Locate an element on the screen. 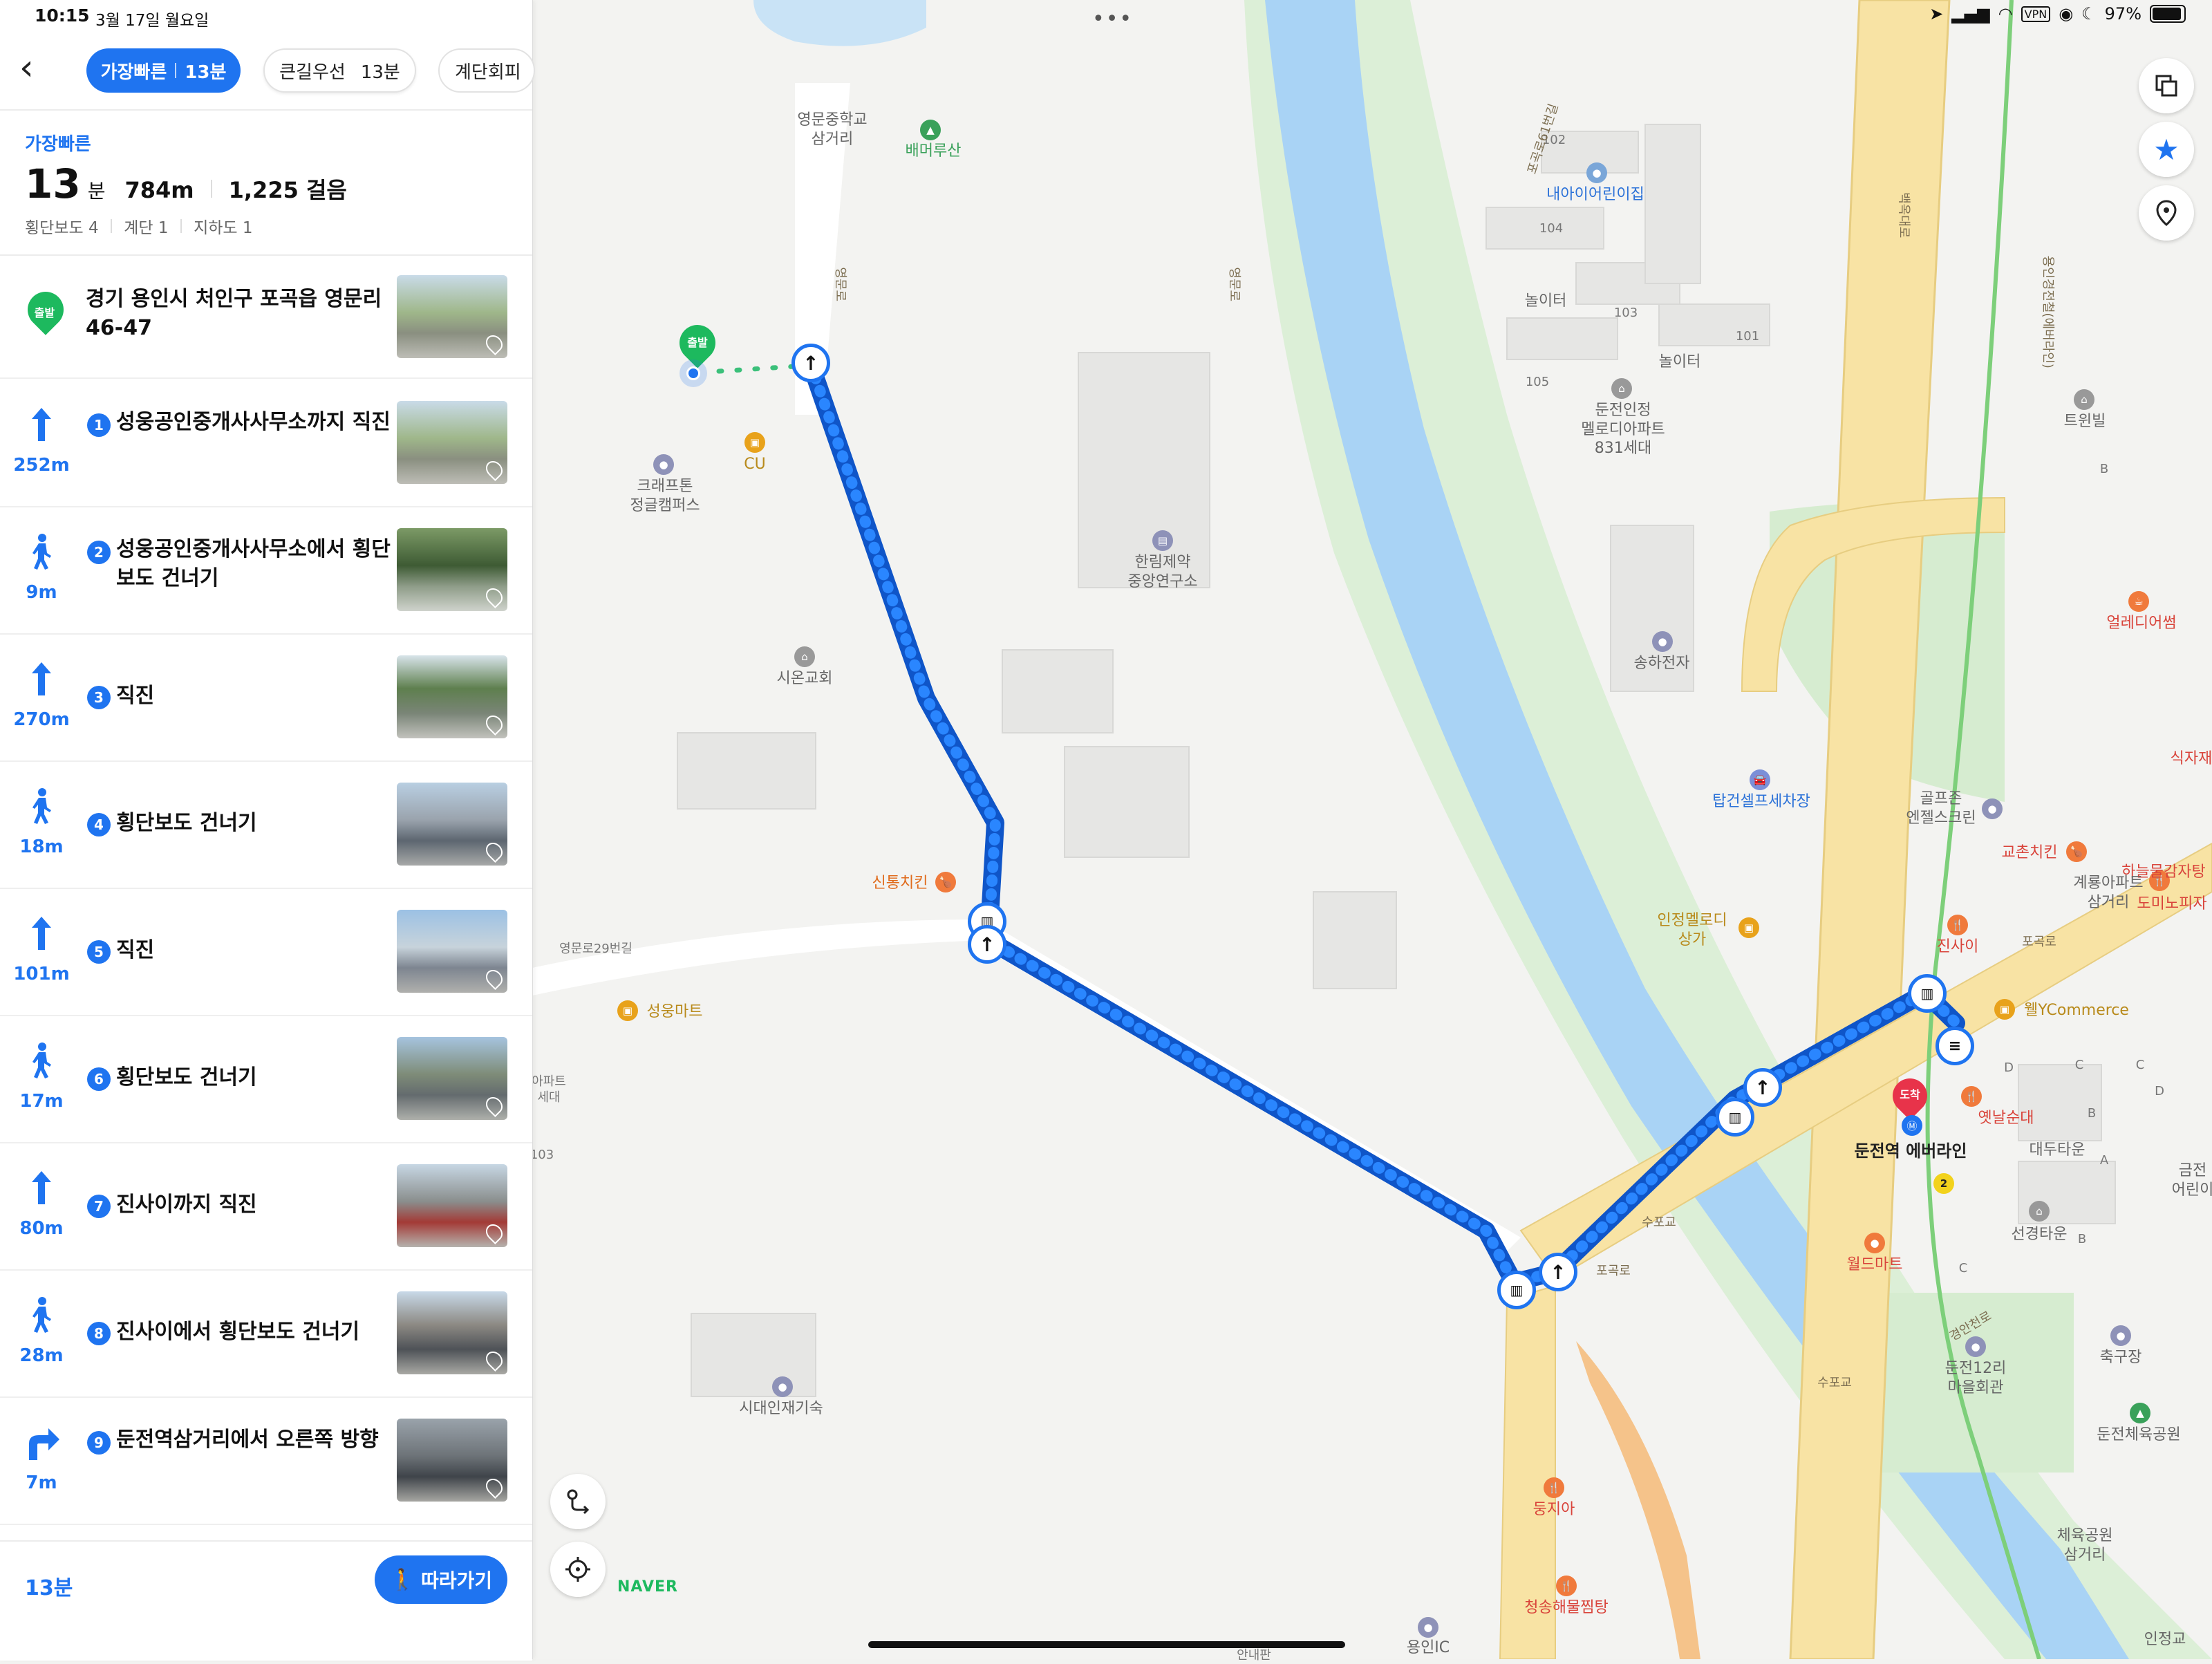 The height and width of the screenshot is (1664, 2212). summary-steps: 1,225 걸음 is located at coordinates (287, 190).